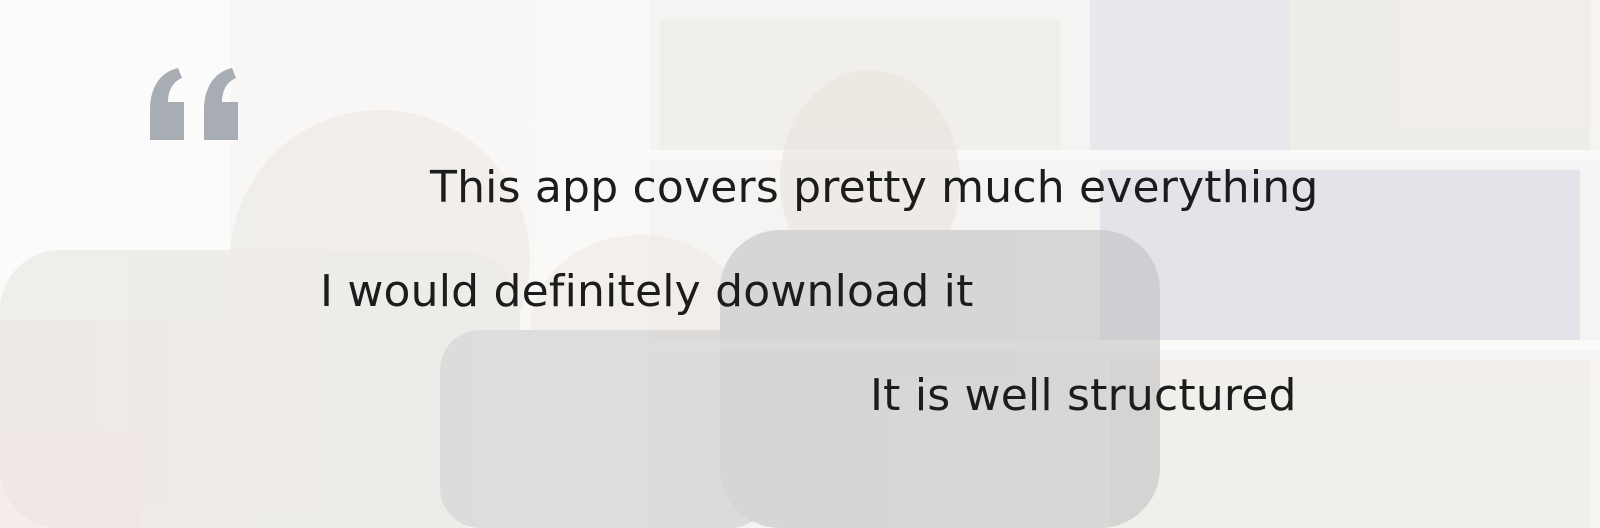 This screenshot has width=1600, height=528. Describe the element at coordinates (1083, 395) in the screenshot. I see `testimonial-line-3: It is well structured` at that location.